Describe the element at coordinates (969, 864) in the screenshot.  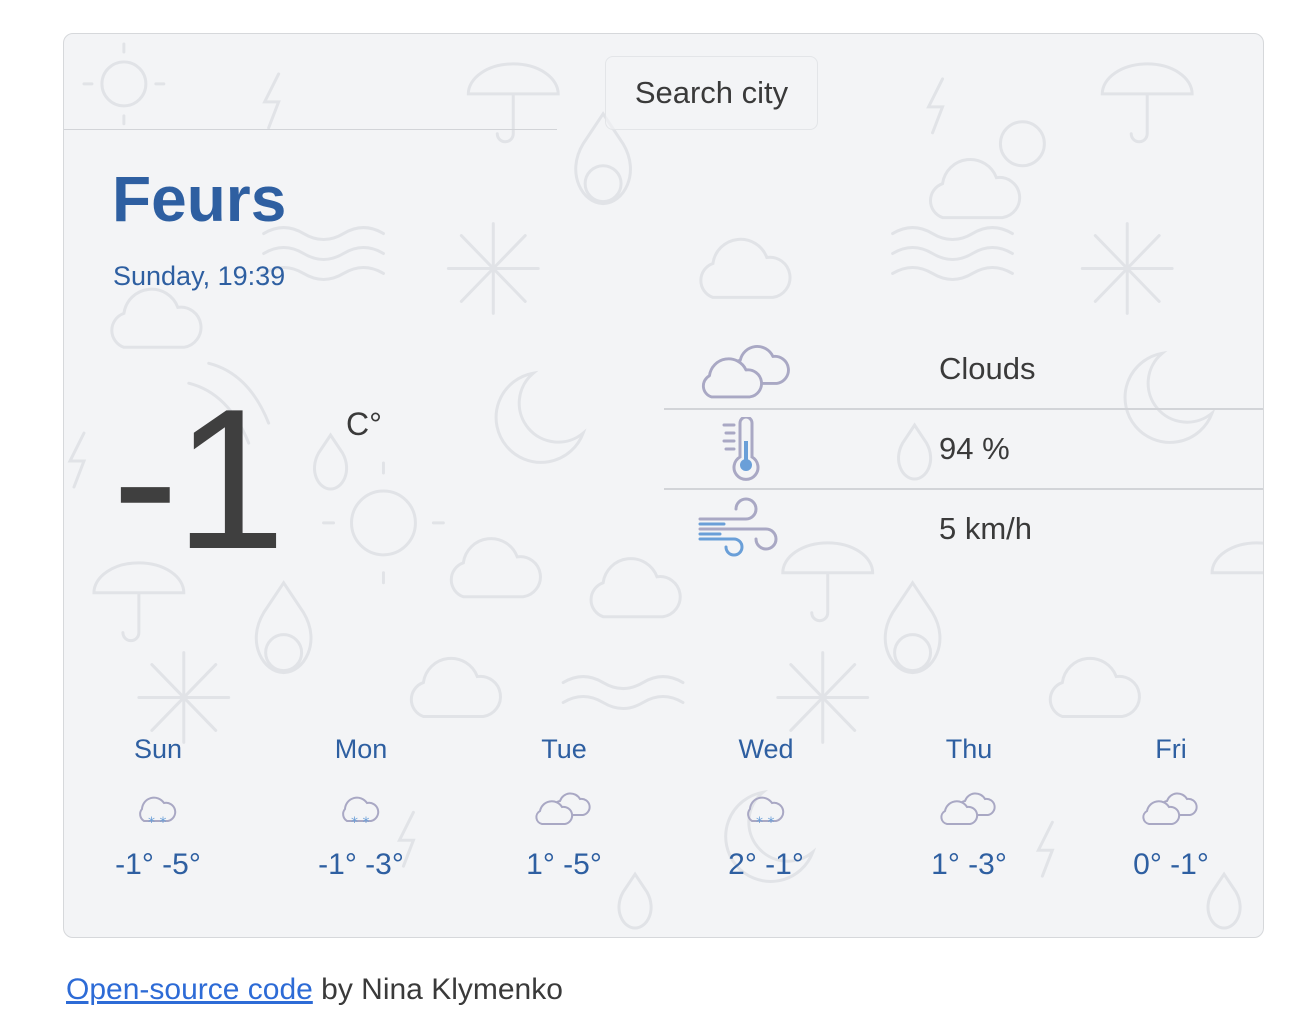
I see `forecast-temps: 1° -3°` at that location.